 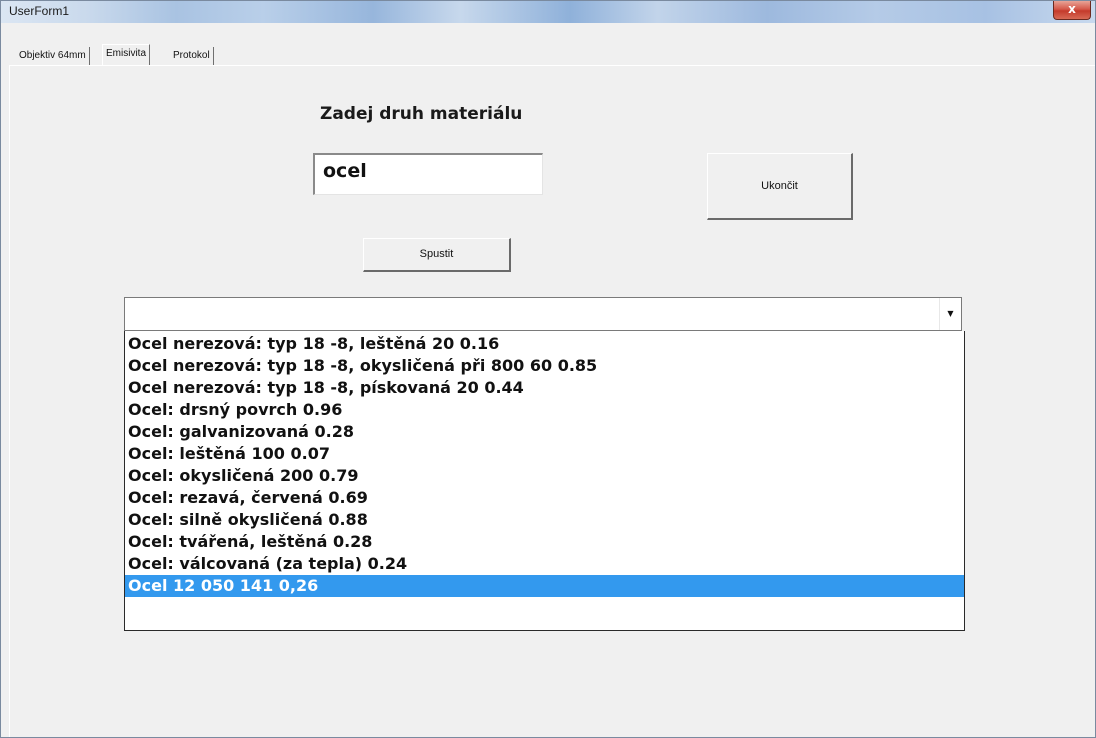 I want to click on tab-objektiv: Objektiv 64mm, so click(x=53, y=56).